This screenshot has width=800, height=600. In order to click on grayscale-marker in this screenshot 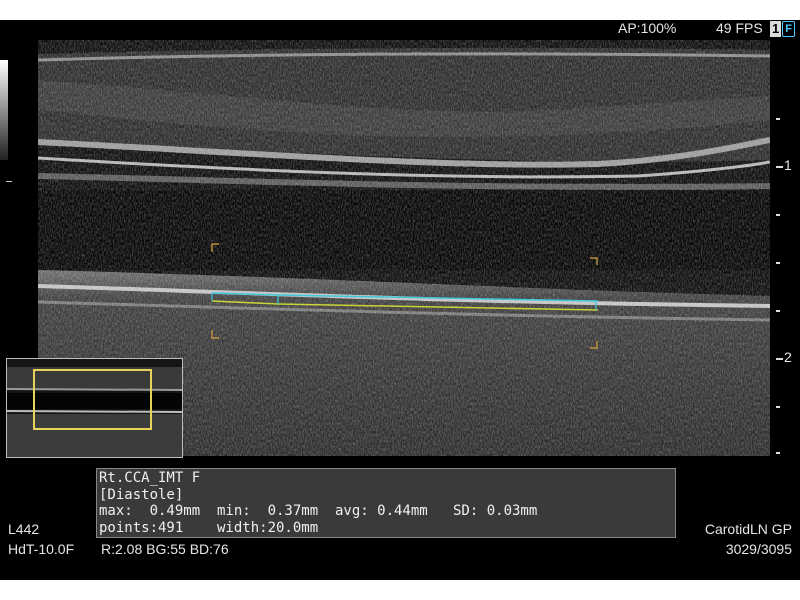, I will do `click(9, 181)`.